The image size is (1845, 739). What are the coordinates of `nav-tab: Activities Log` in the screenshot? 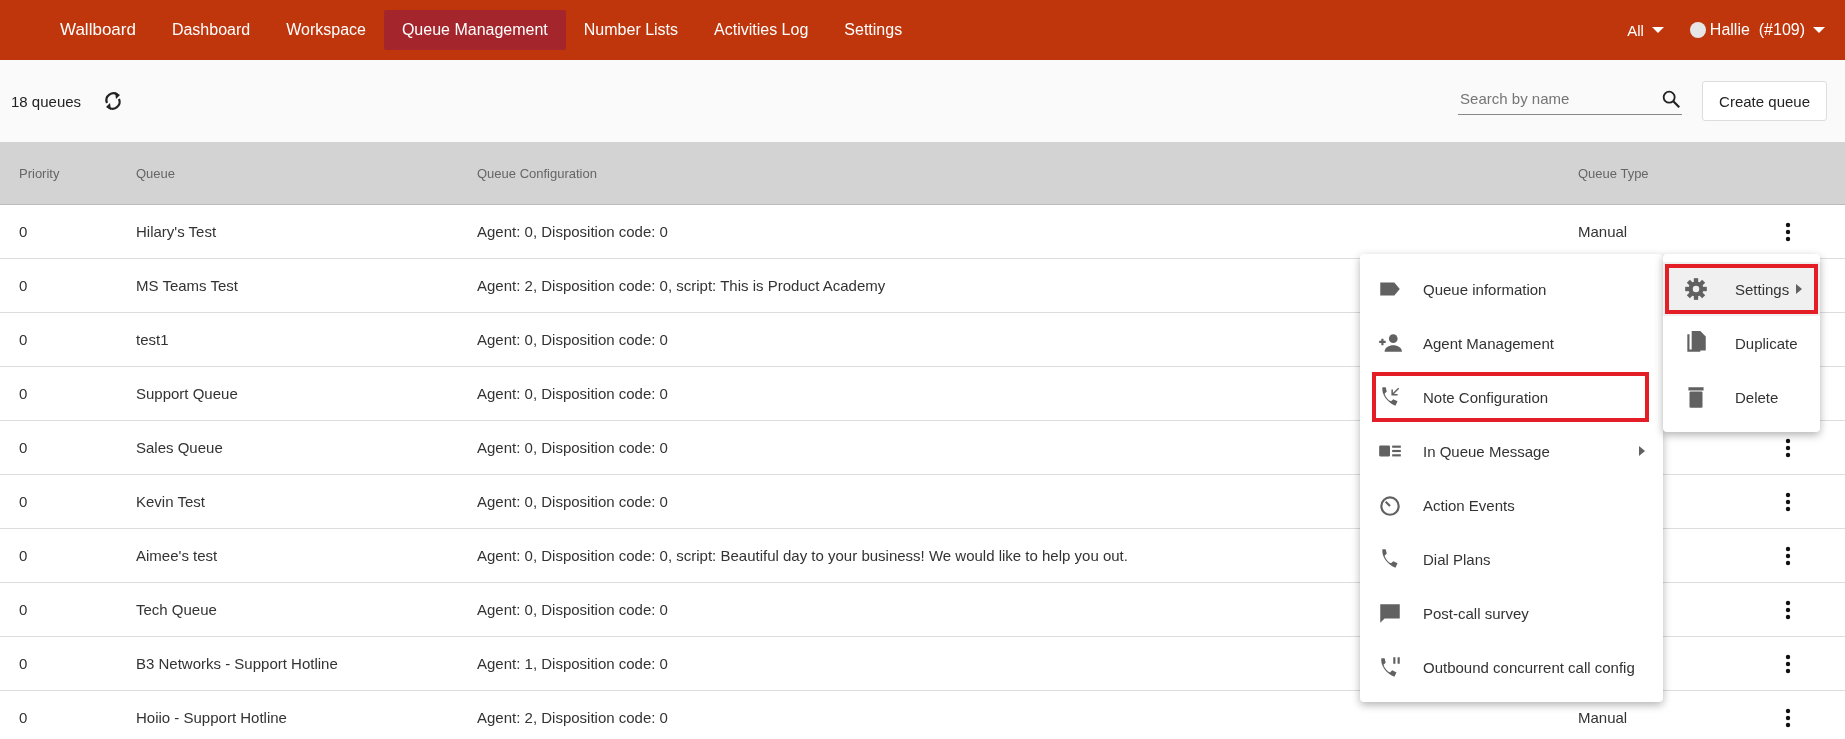 It's located at (761, 30).